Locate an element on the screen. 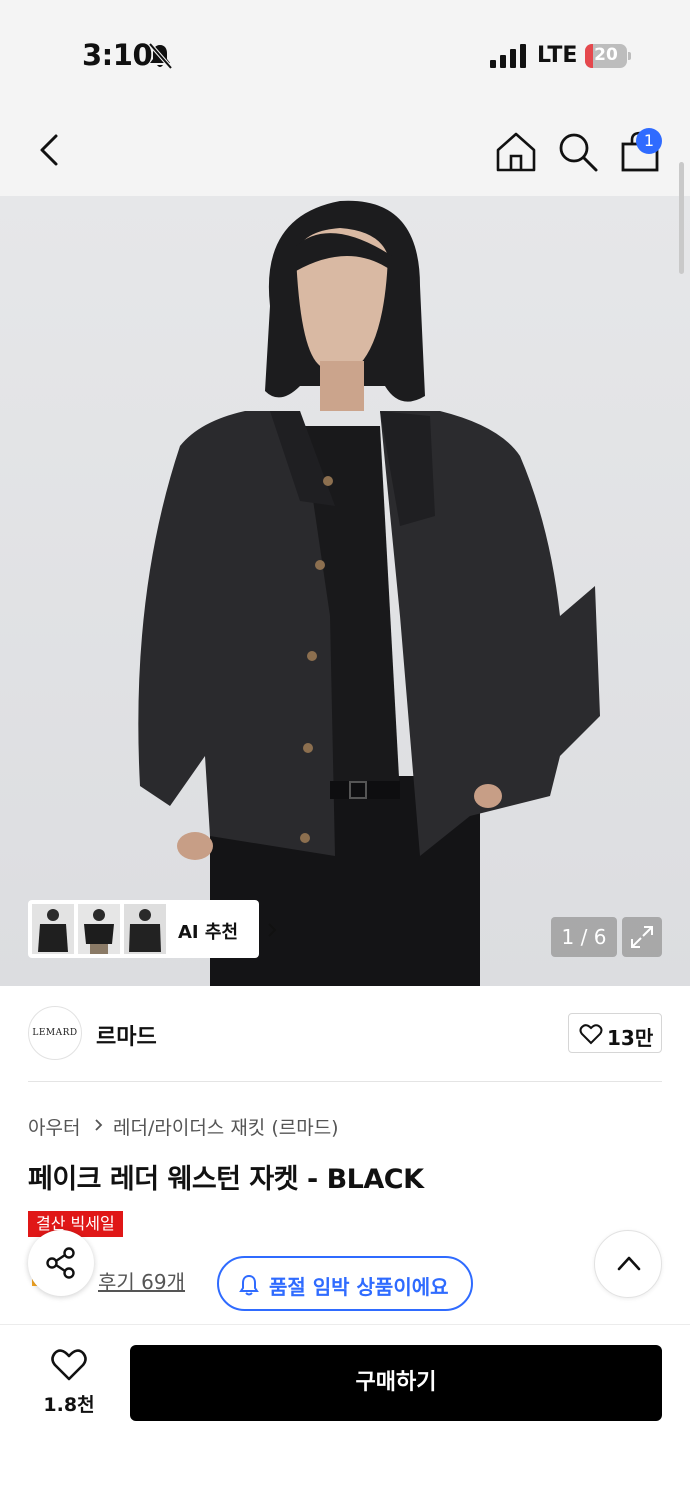 This screenshot has height=1500, width=690. ai-recommend-label: AI 추천 is located at coordinates (208, 932).